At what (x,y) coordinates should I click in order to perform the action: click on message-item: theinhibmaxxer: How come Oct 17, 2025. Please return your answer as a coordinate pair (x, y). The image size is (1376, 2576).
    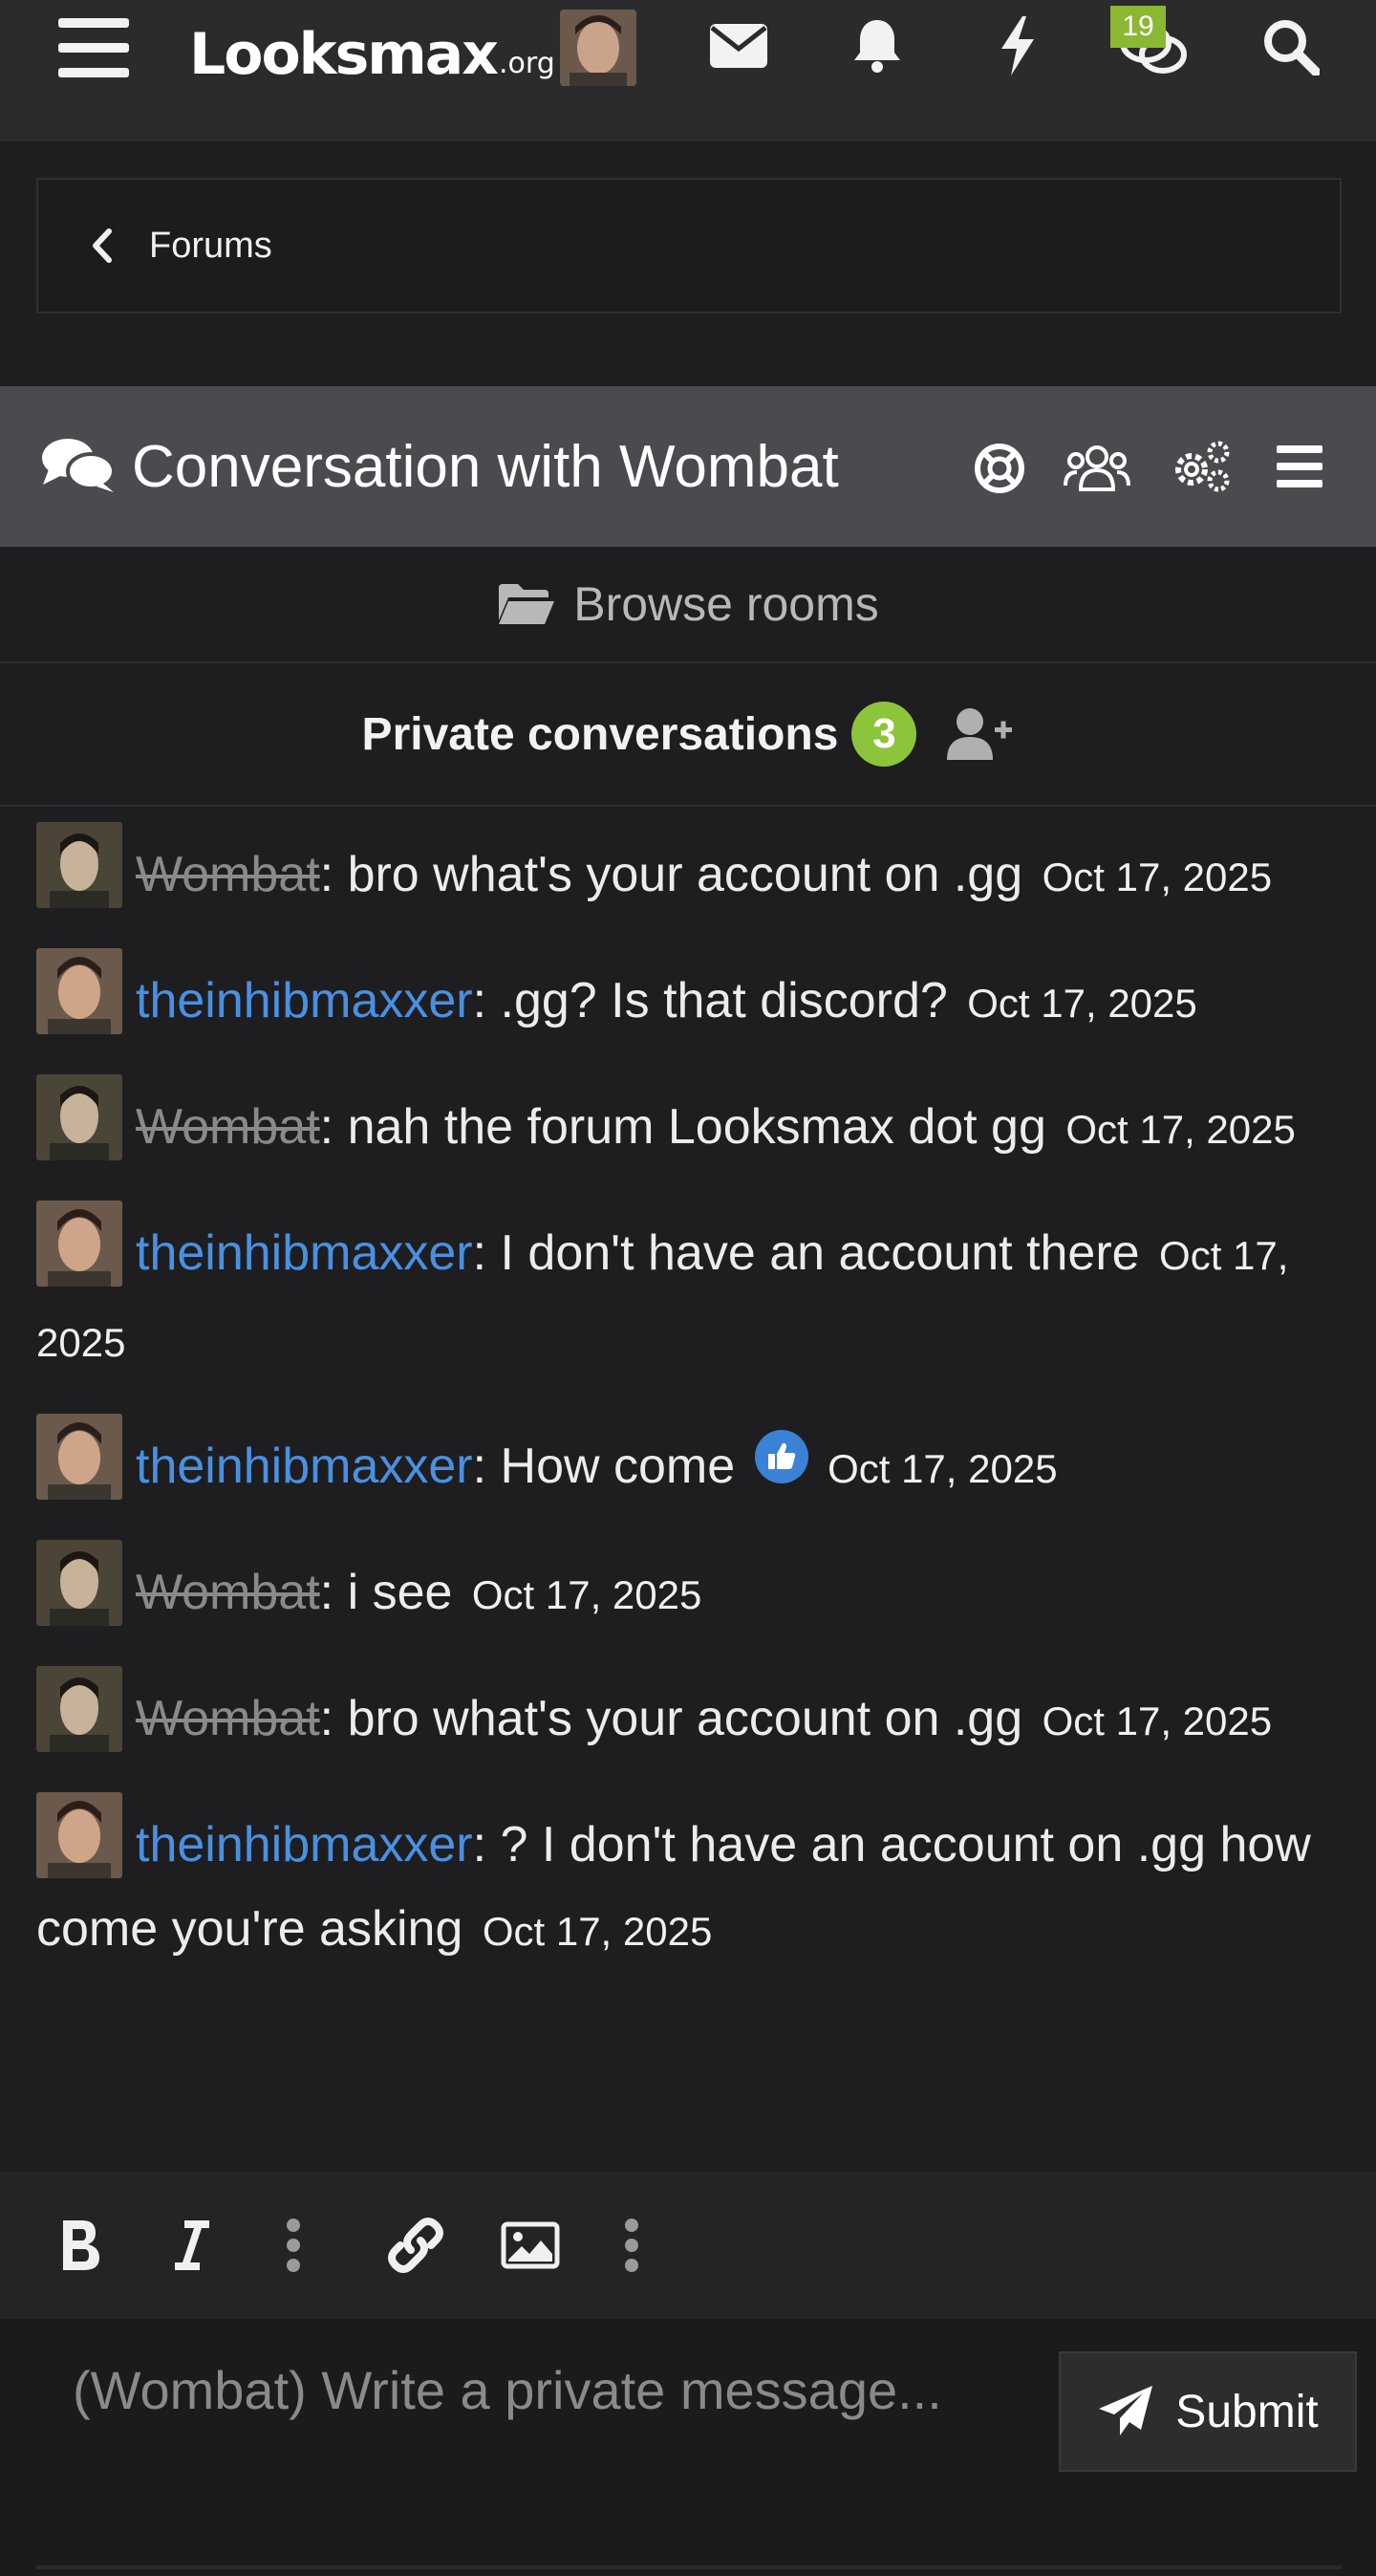
    Looking at the image, I should click on (696, 1463).